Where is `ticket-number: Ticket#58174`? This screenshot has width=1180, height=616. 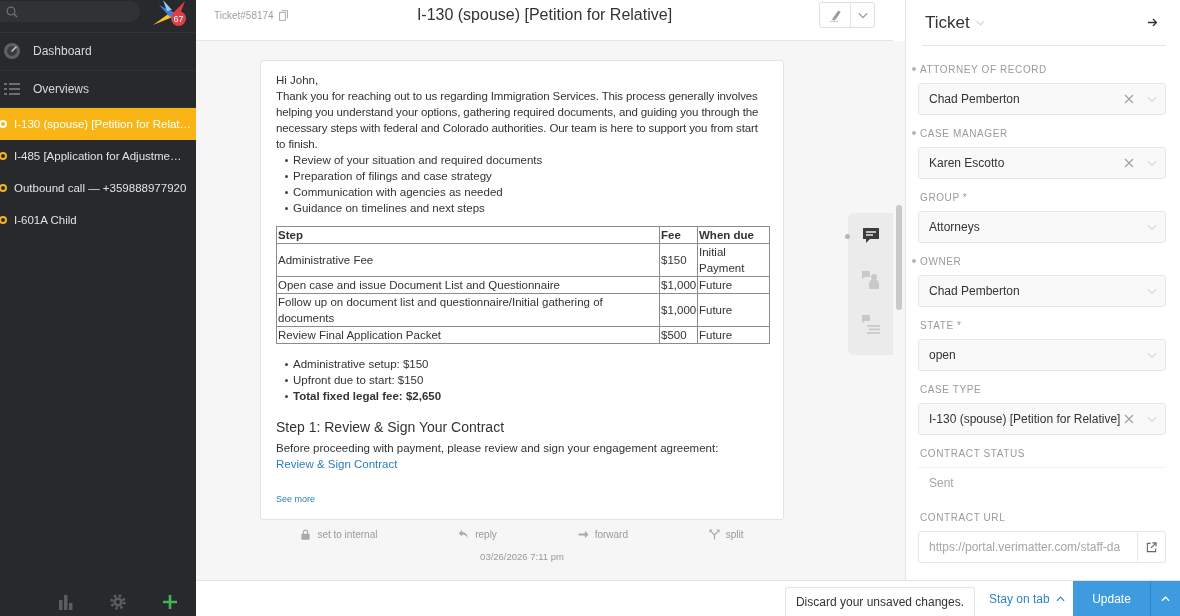
ticket-number: Ticket#58174 is located at coordinates (244, 15).